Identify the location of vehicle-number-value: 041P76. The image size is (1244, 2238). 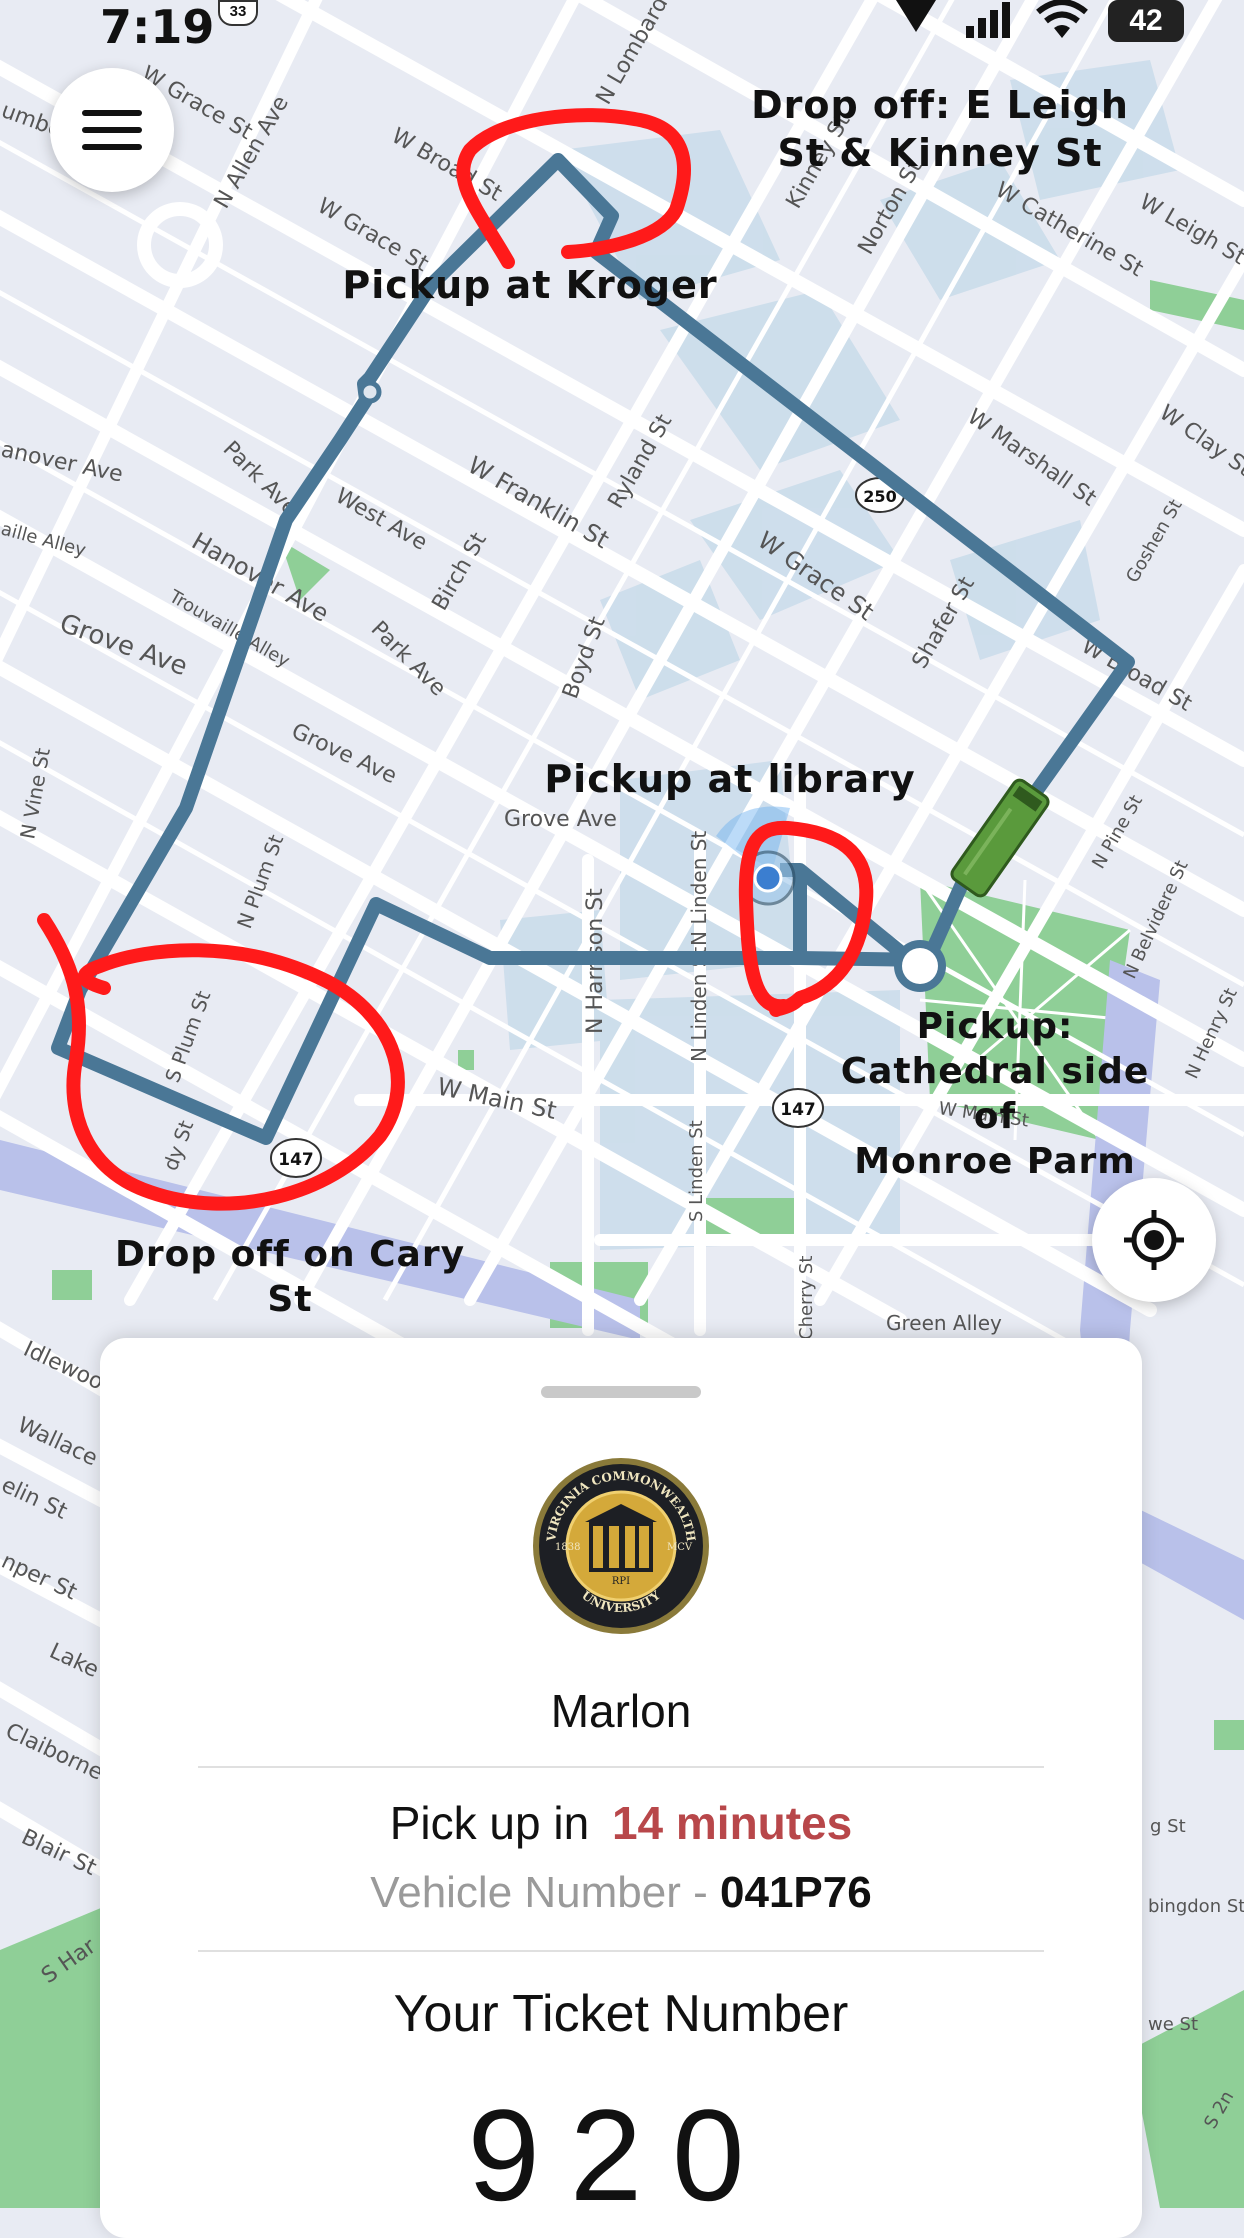
(796, 1892).